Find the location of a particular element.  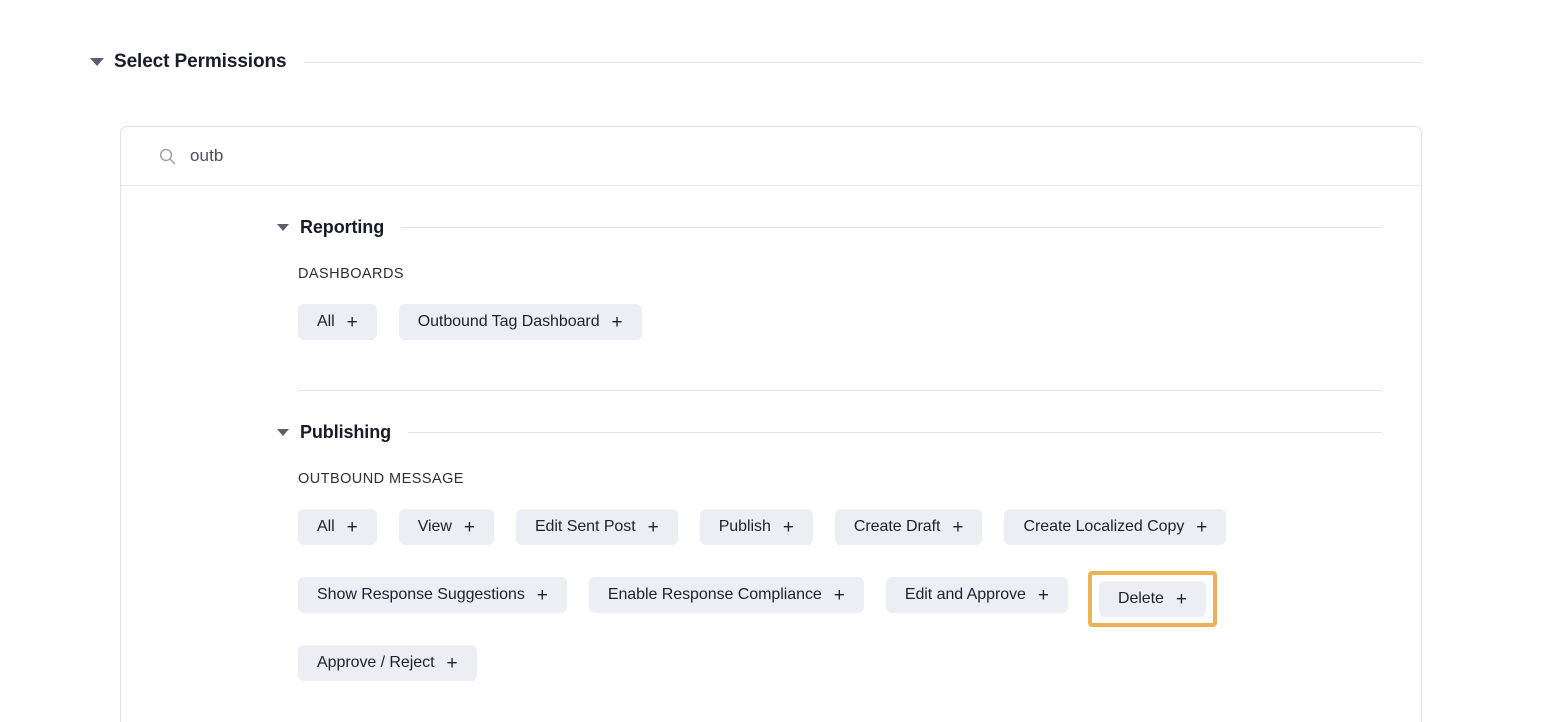

permission-chip-approve-reject: Approve / Reject + is located at coordinates (387, 663).